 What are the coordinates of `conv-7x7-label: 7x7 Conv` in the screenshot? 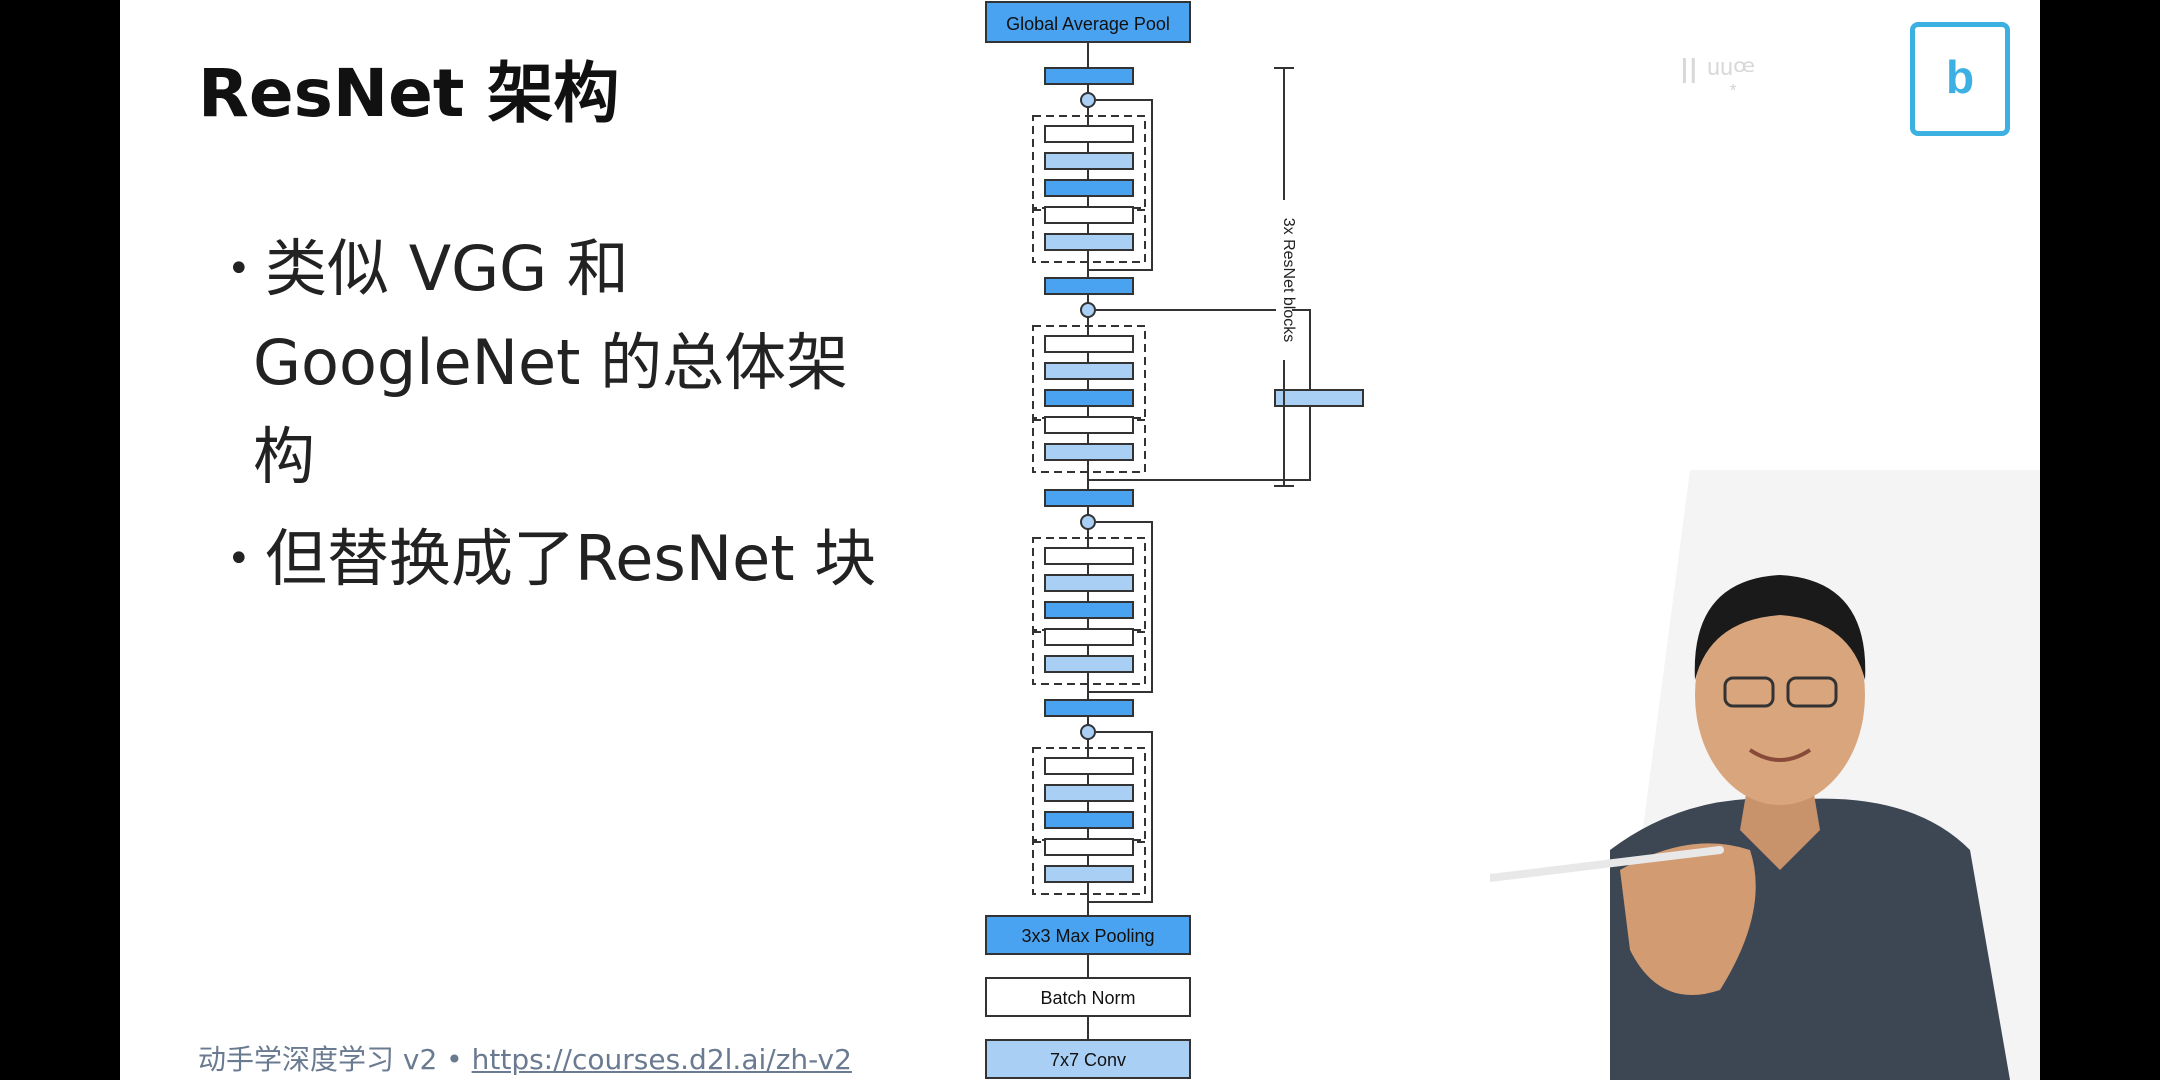 It's located at (1088, 1060).